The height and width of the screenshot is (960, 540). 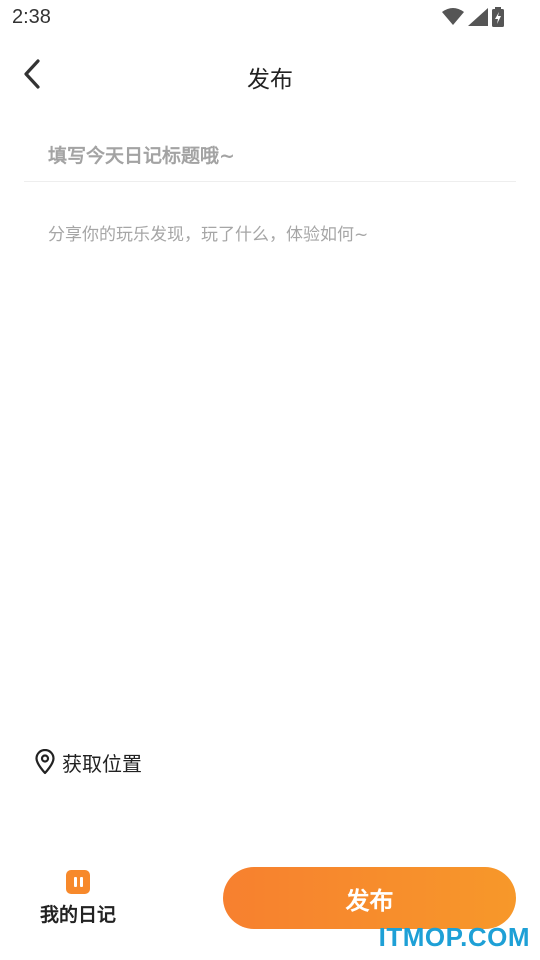 I want to click on status-time: 2:38, so click(x=31, y=17).